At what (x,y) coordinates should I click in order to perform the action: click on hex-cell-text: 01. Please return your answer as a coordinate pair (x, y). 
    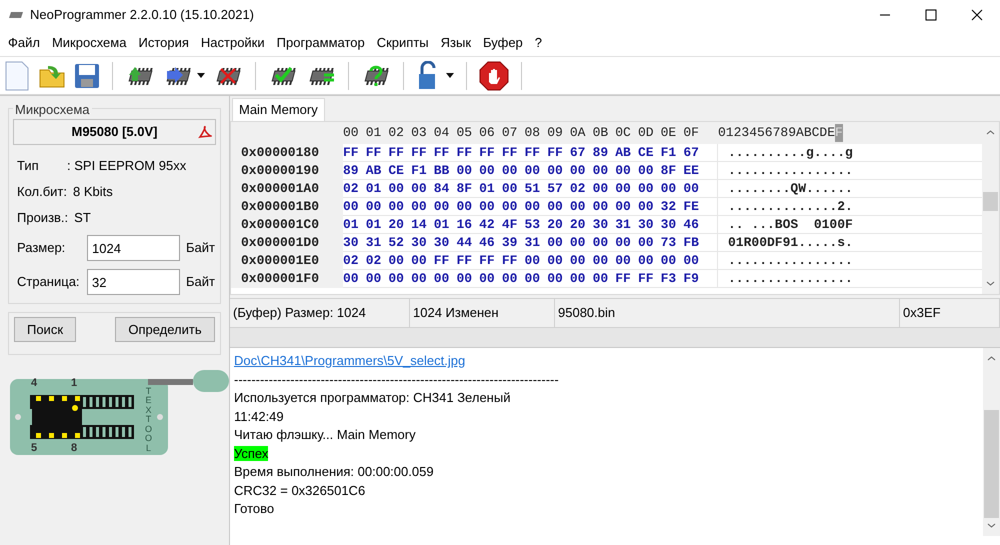
    Looking at the image, I should click on (351, 225).